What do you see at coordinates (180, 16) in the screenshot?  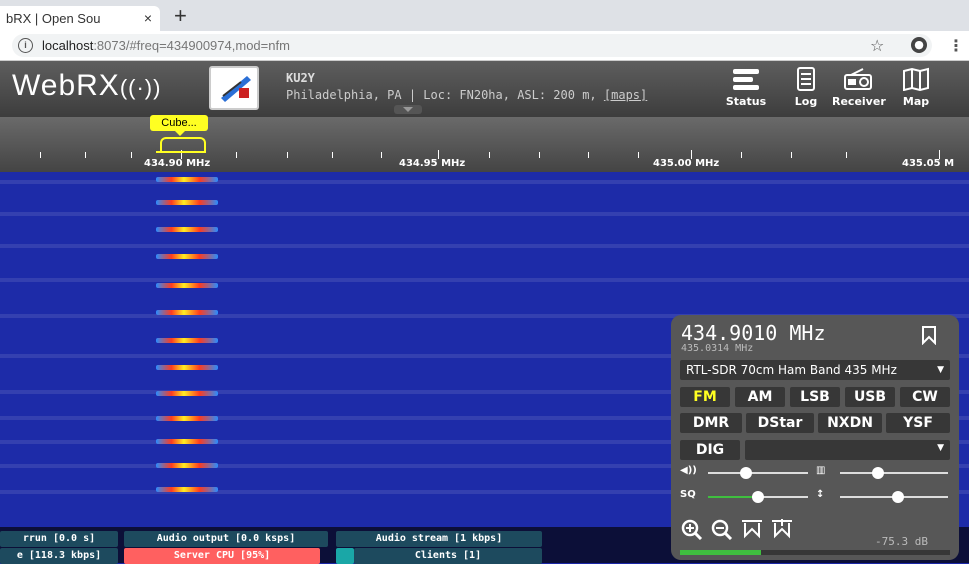 I see `new-tab-button: +` at bounding box center [180, 16].